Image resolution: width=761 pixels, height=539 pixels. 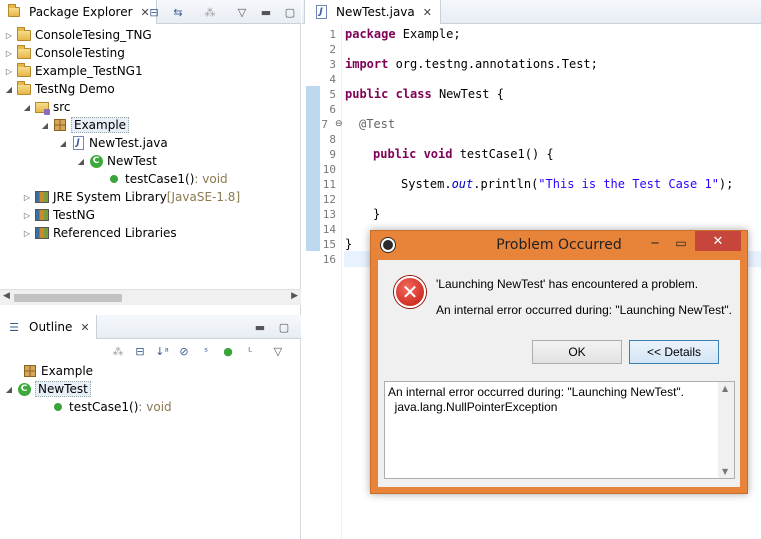 I want to click on code-line: import org.testng.annotations.Test;, so click(x=471, y=64).